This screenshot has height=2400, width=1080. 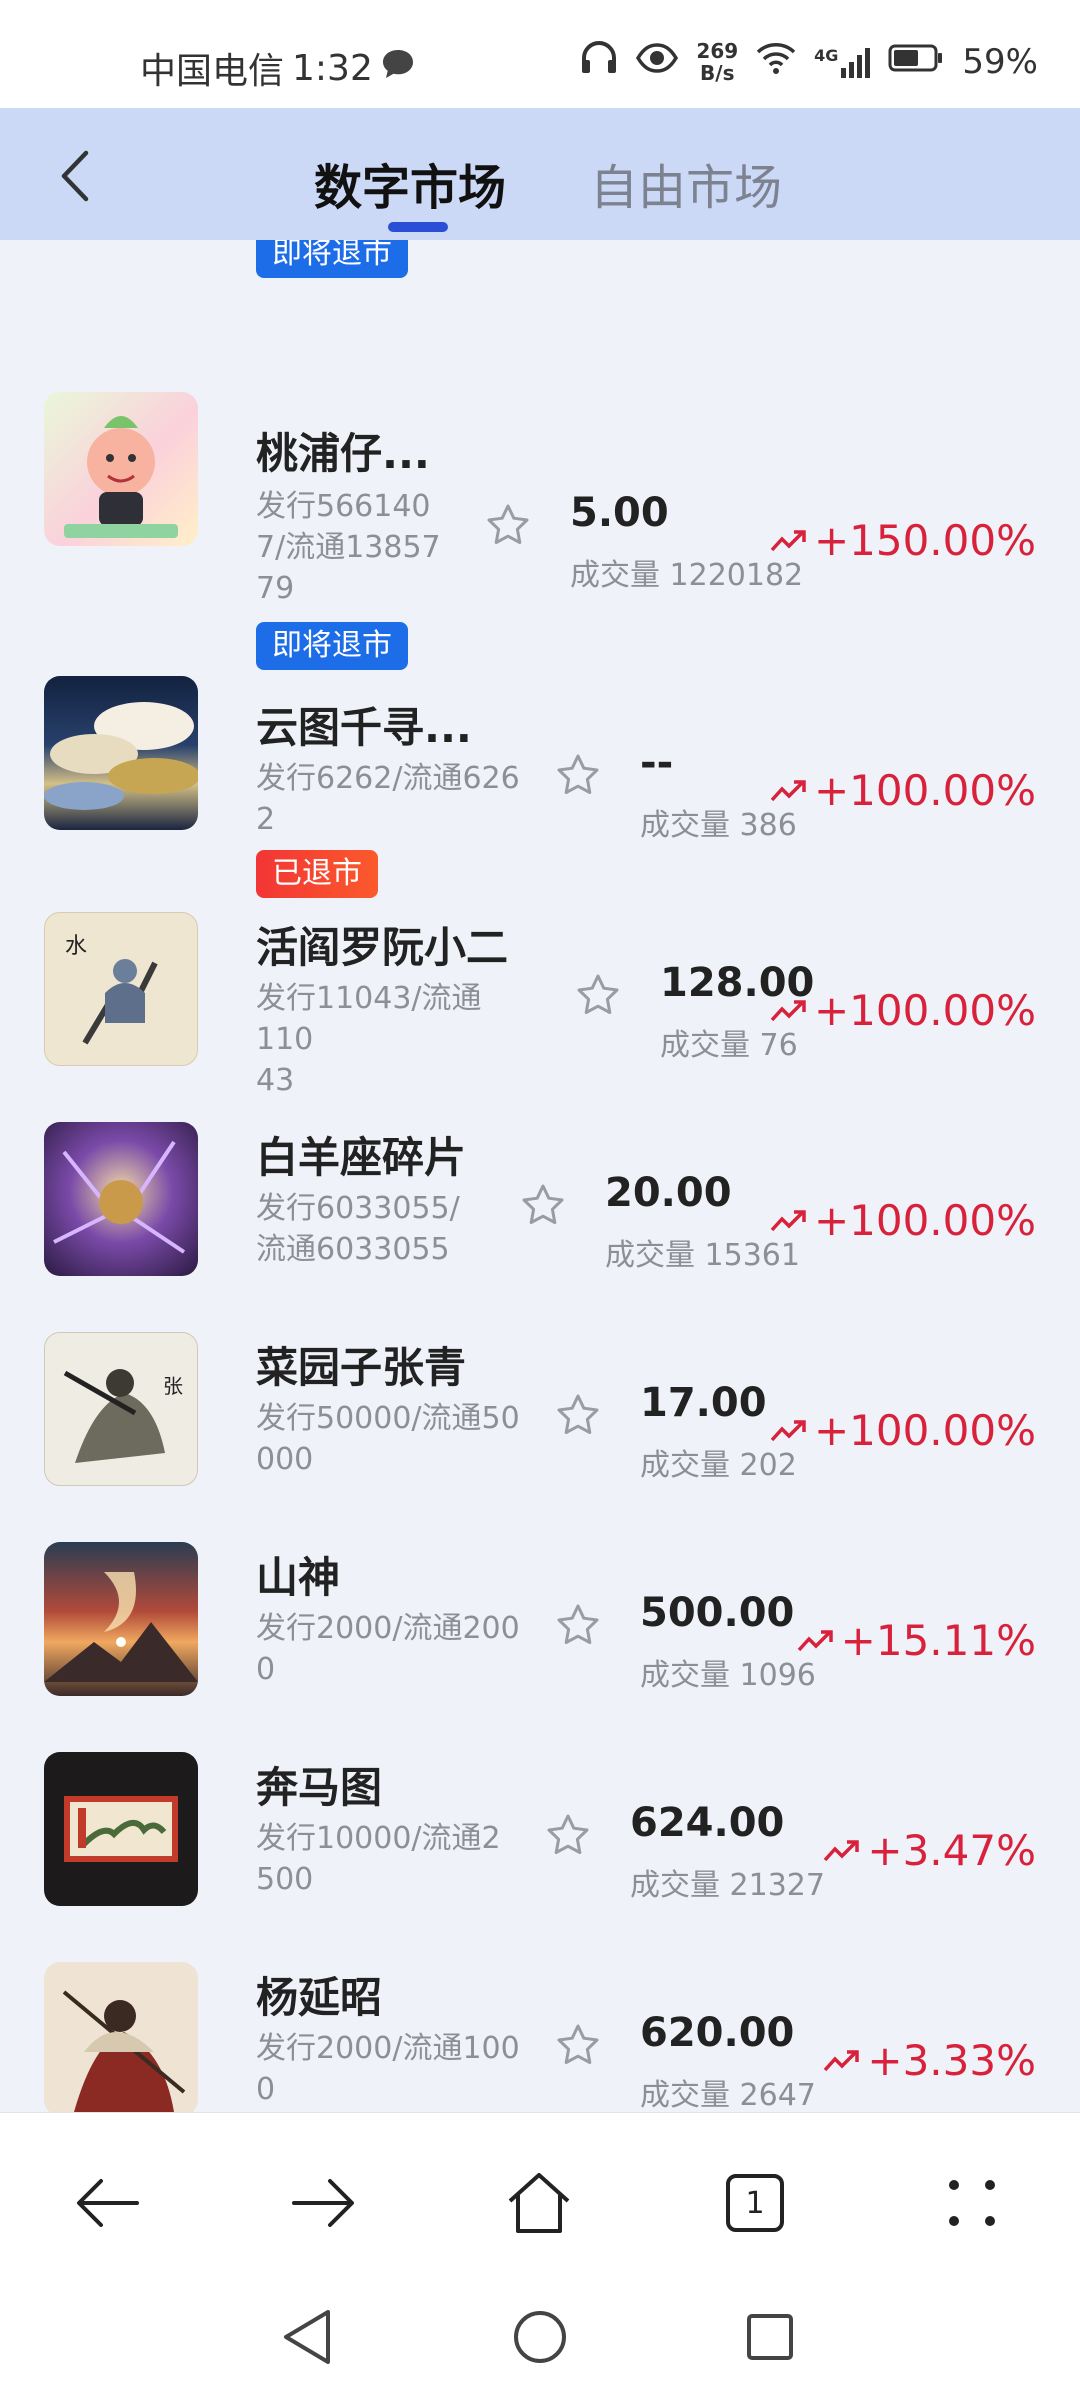 I want to click on browser-tabs-button: 1, so click(x=755, y=2203).